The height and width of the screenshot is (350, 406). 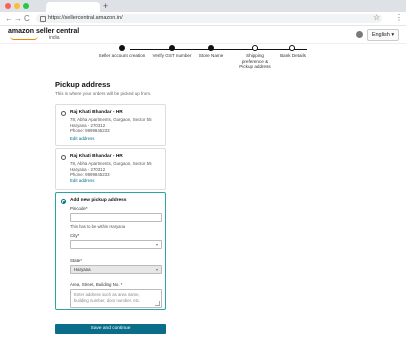 I want to click on state-select: Haryana ▾, so click(x=116, y=269).